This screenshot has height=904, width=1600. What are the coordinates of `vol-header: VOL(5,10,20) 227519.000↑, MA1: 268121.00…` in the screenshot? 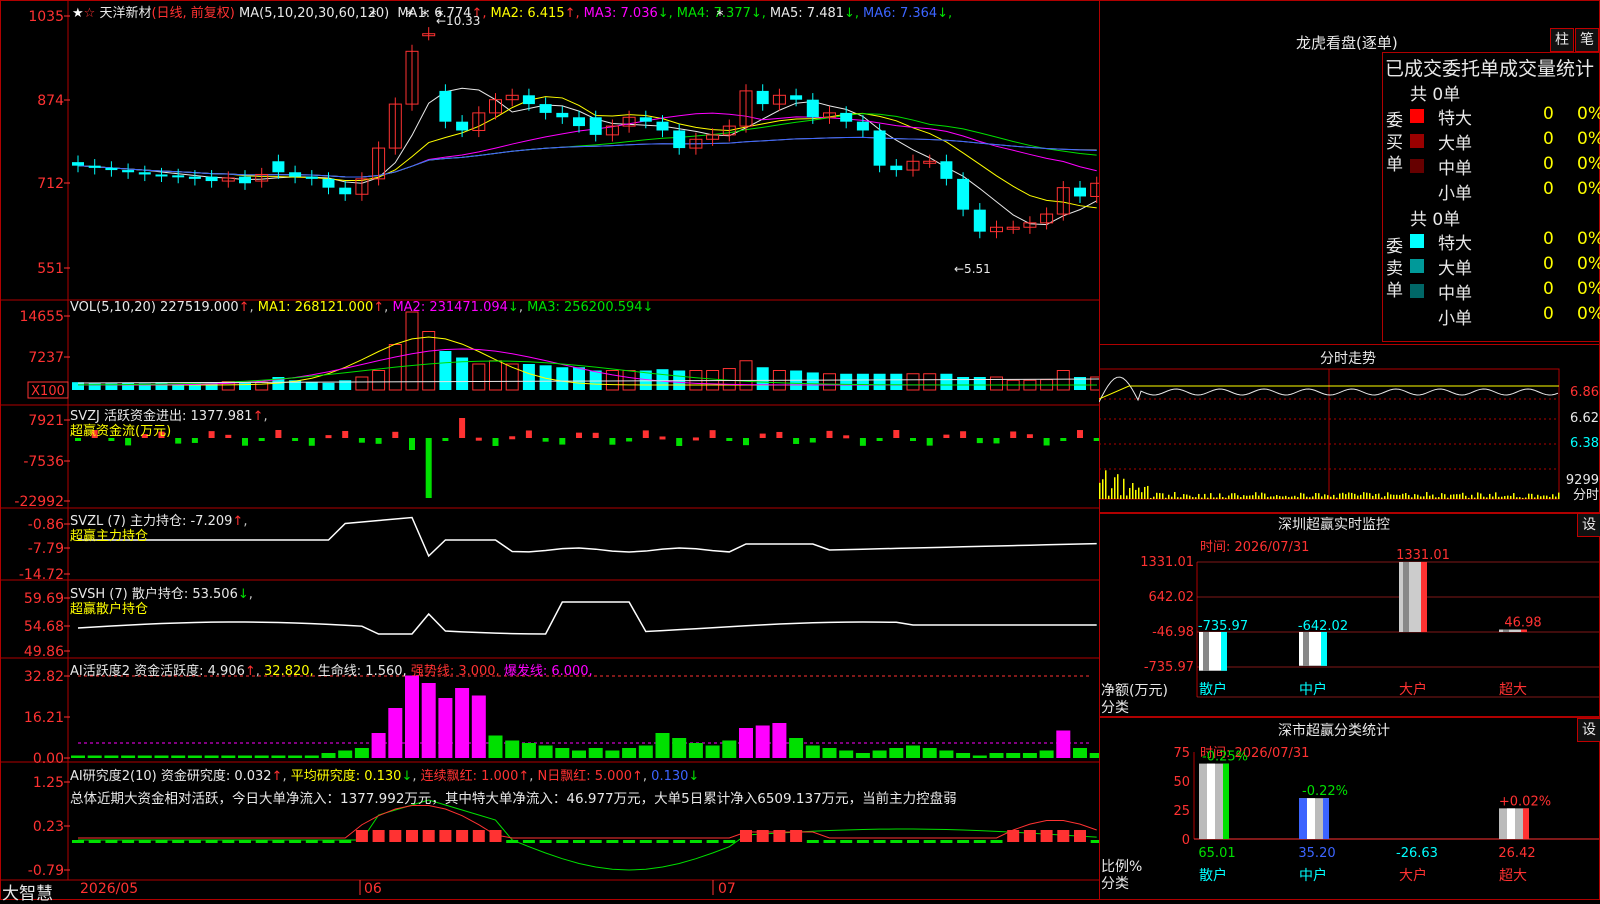 It's located at (361, 307).